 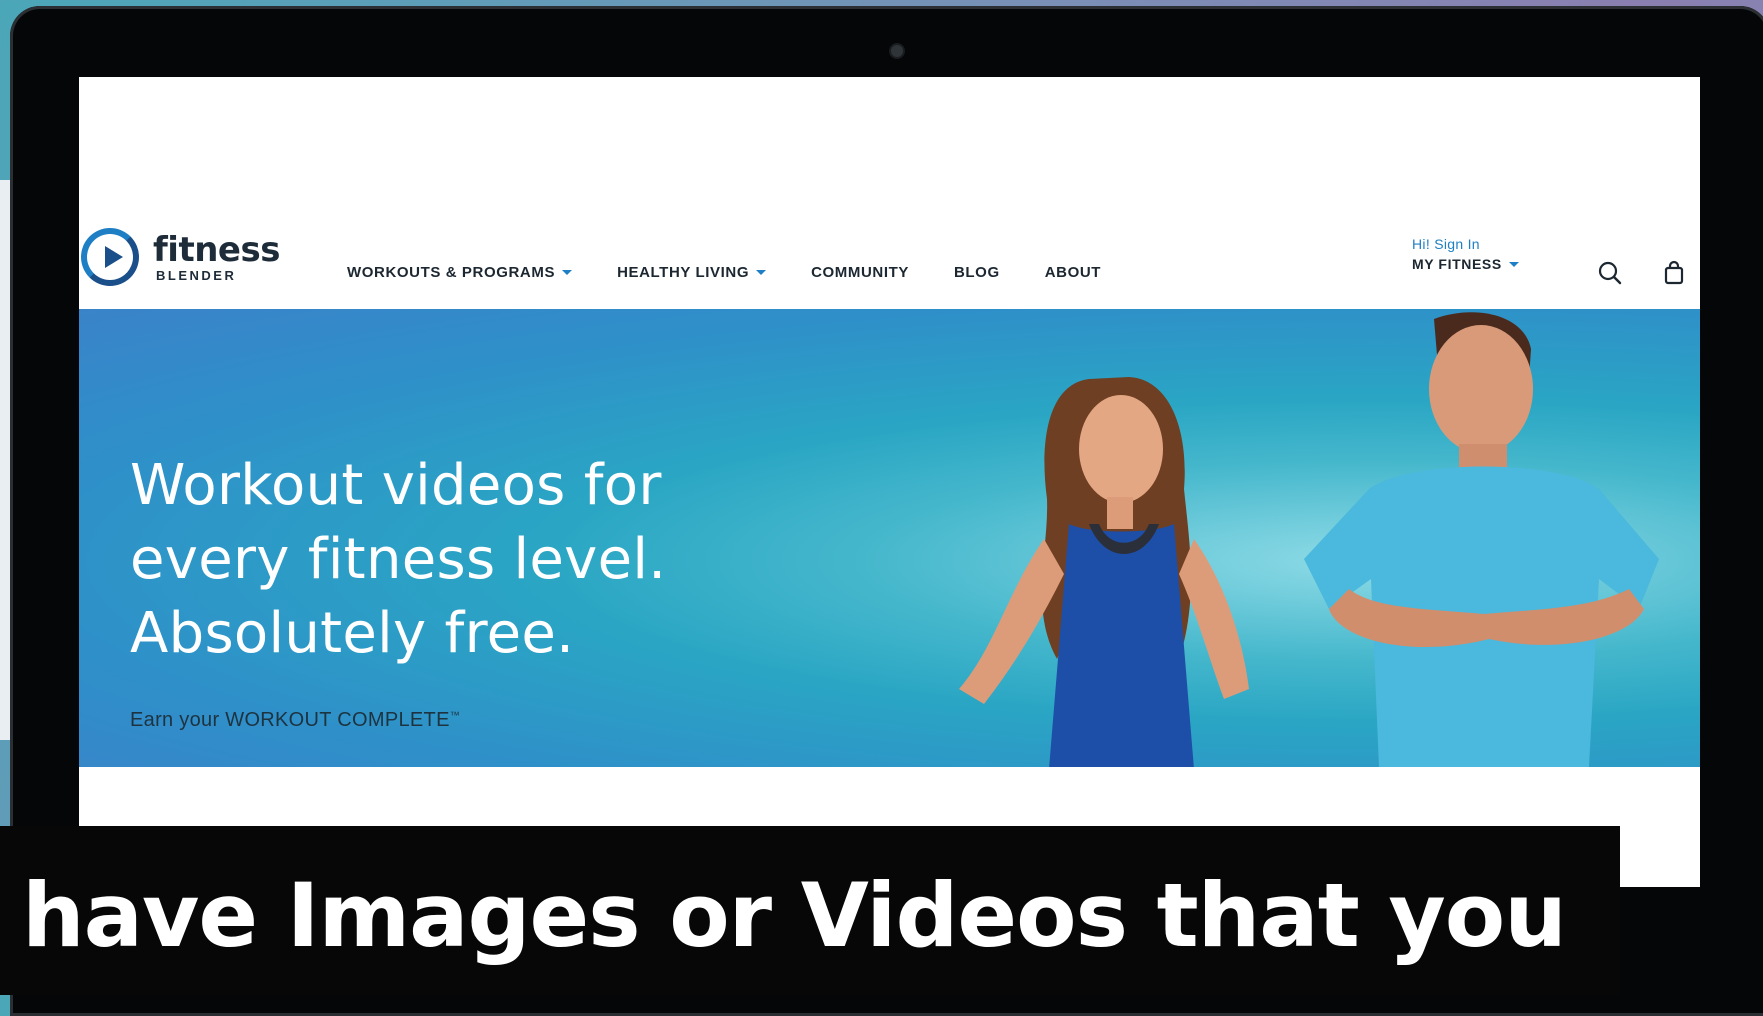 I want to click on my-fitness-label: MY FITNESS, so click(x=1457, y=264).